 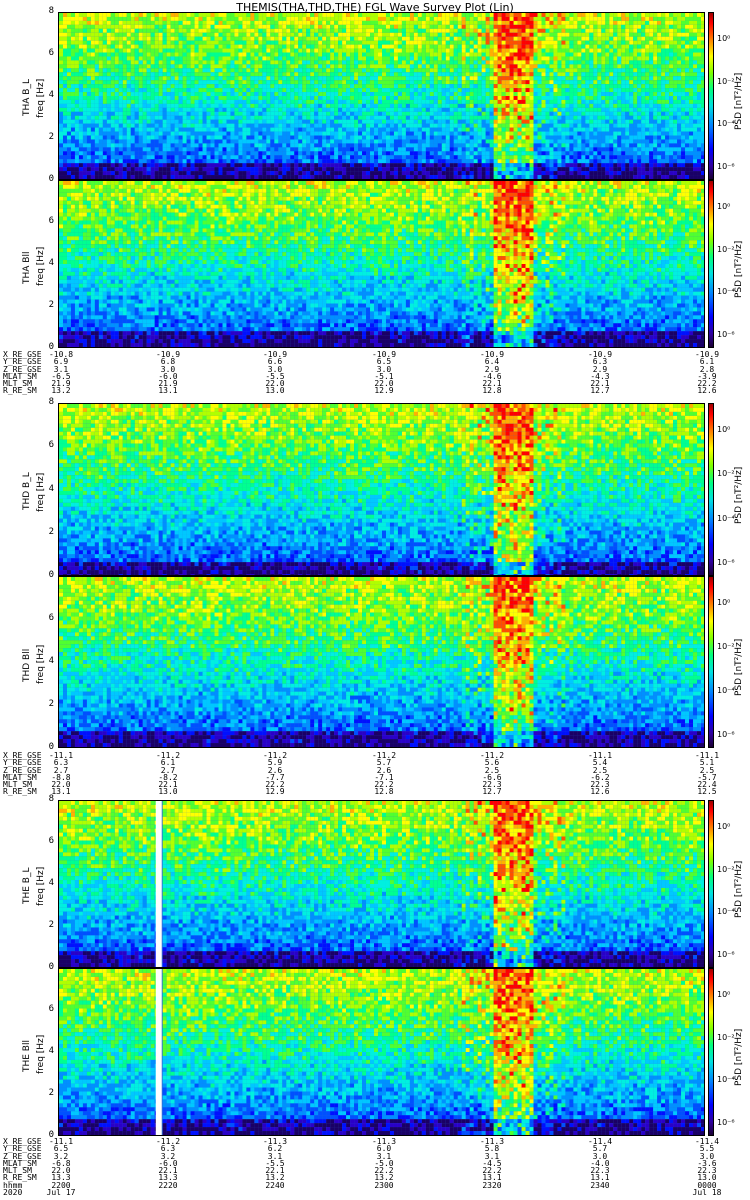 What do you see at coordinates (27, 665) in the screenshot?
I see `y-axis-label: THD Bll` at bounding box center [27, 665].